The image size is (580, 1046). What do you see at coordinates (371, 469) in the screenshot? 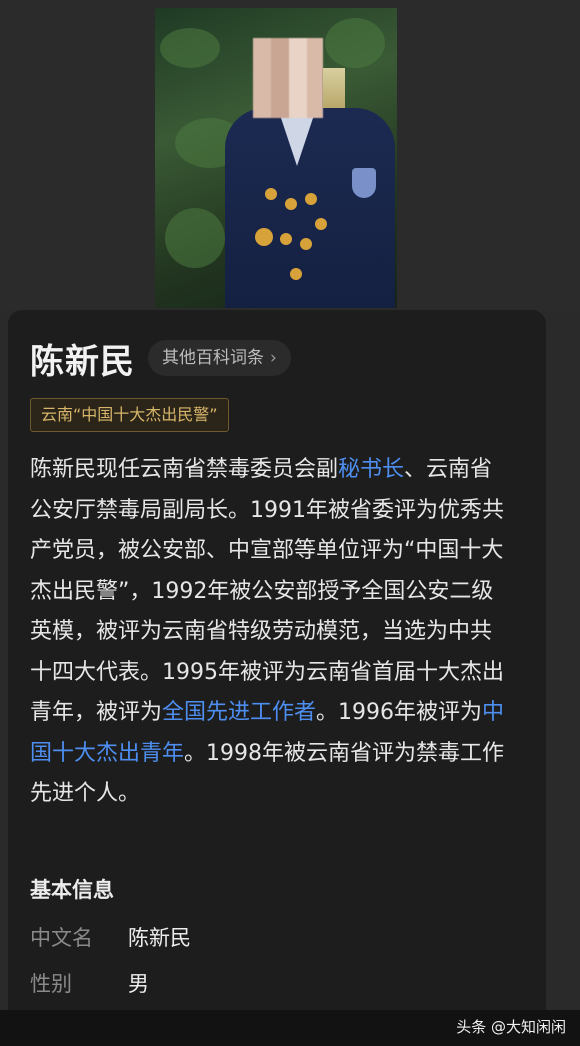
I see `link-secretary-general: 秘书长` at bounding box center [371, 469].